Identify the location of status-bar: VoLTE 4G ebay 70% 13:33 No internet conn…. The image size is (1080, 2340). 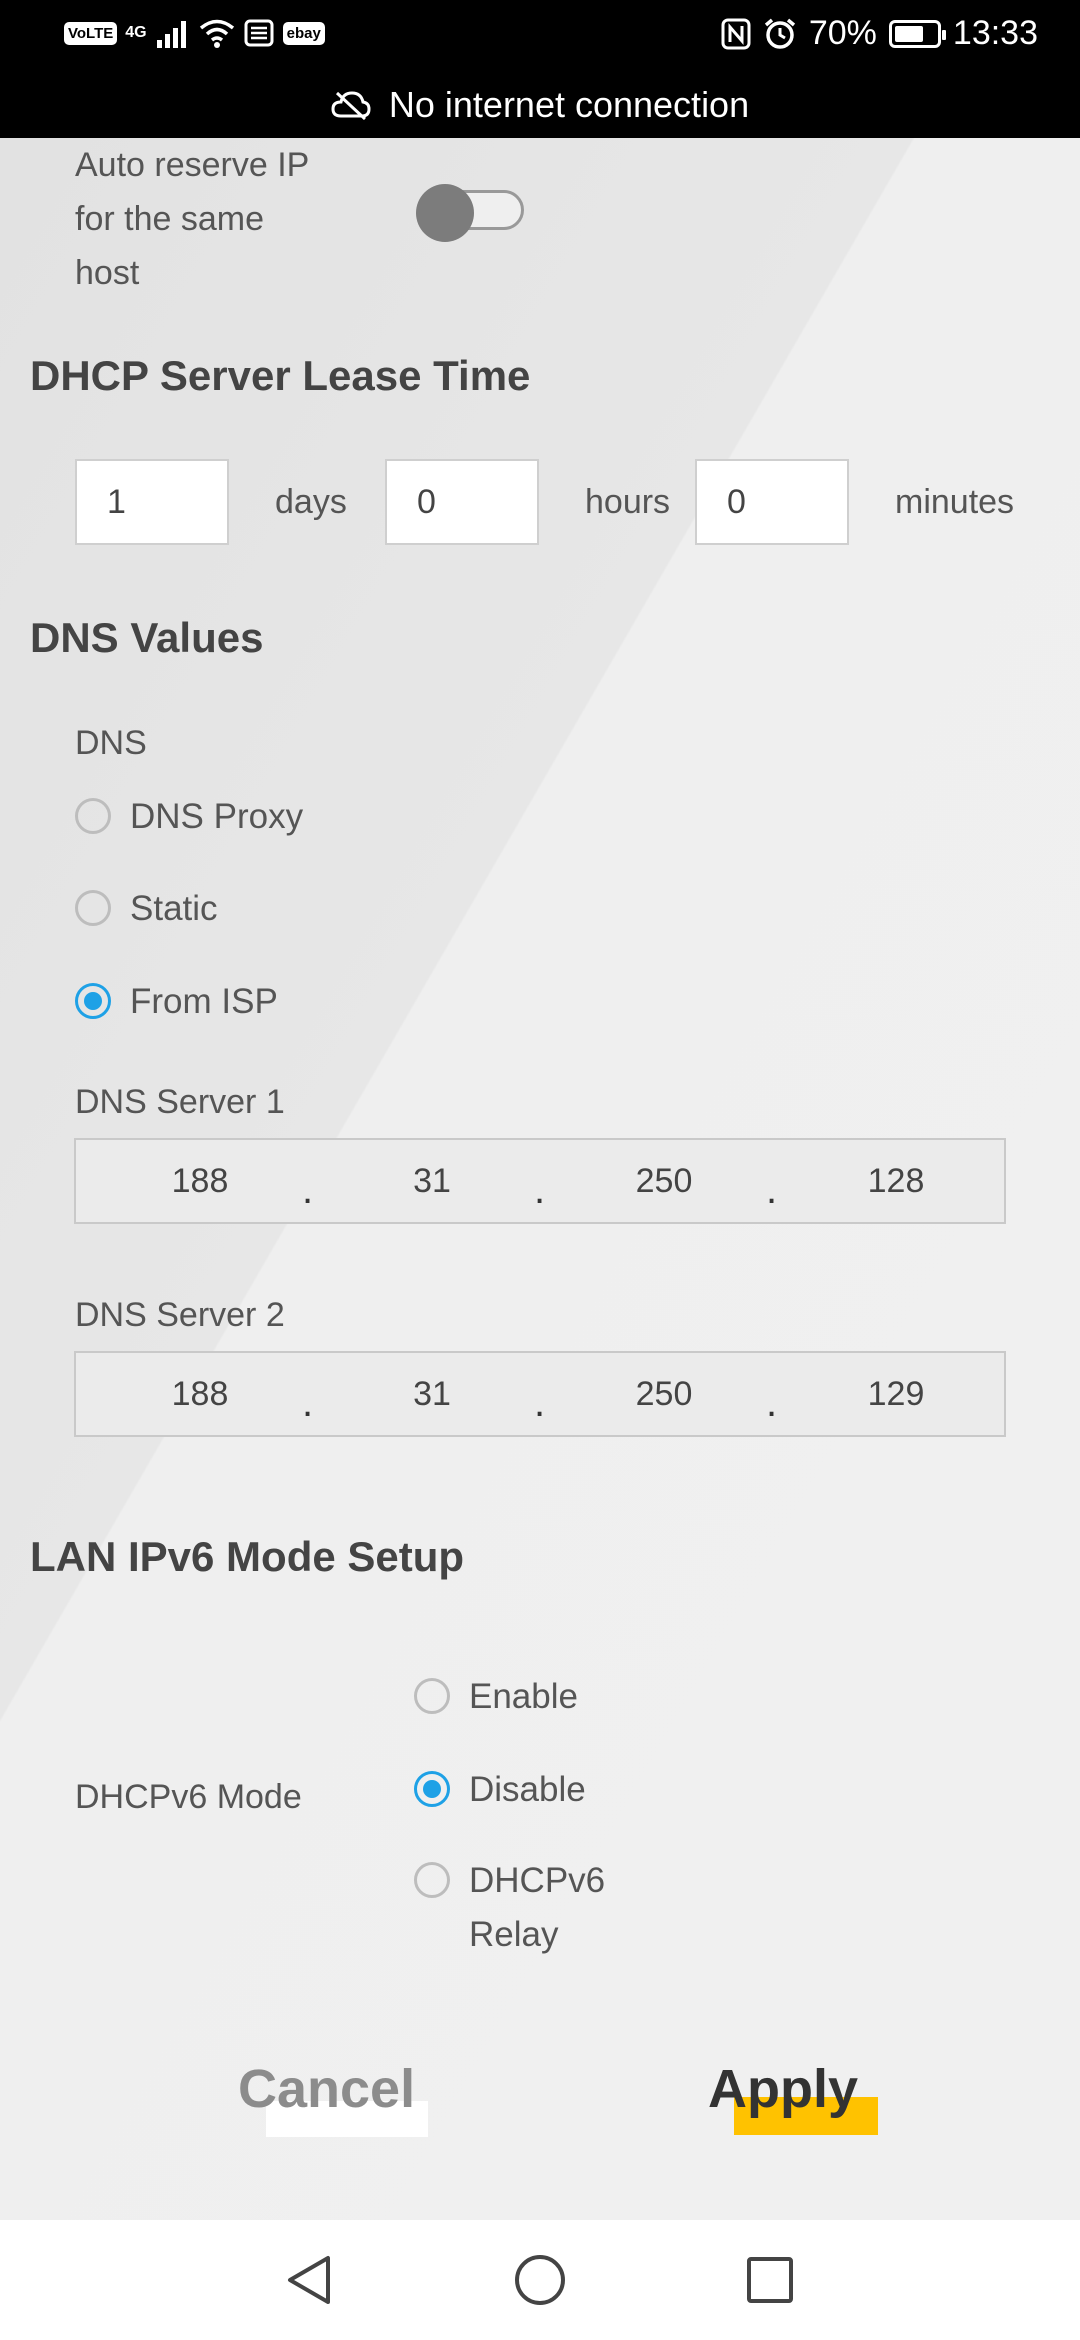
(540, 69).